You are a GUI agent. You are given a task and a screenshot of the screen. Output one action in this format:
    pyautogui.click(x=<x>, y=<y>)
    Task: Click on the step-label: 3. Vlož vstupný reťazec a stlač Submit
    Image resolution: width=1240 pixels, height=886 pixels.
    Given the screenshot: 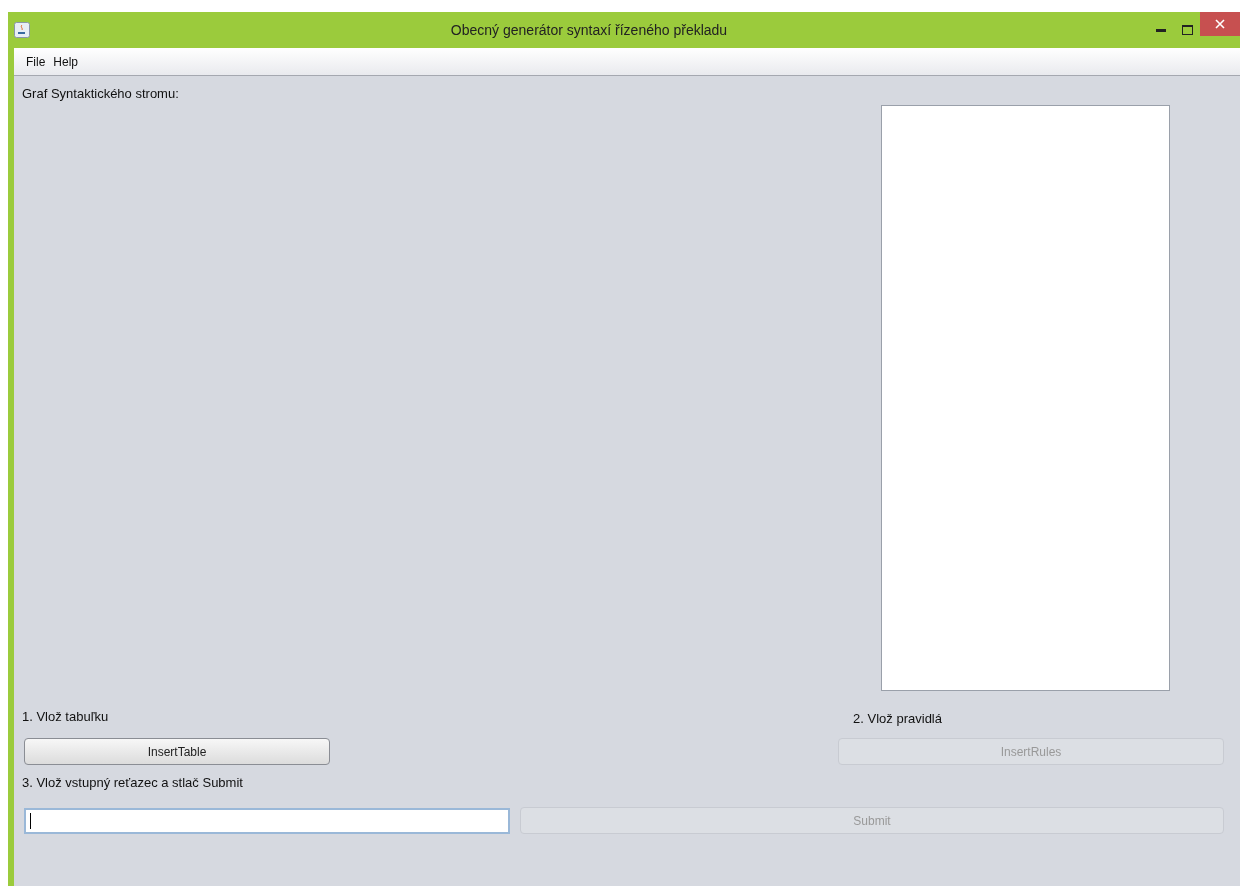 What is the action you would take?
    pyautogui.click(x=133, y=782)
    